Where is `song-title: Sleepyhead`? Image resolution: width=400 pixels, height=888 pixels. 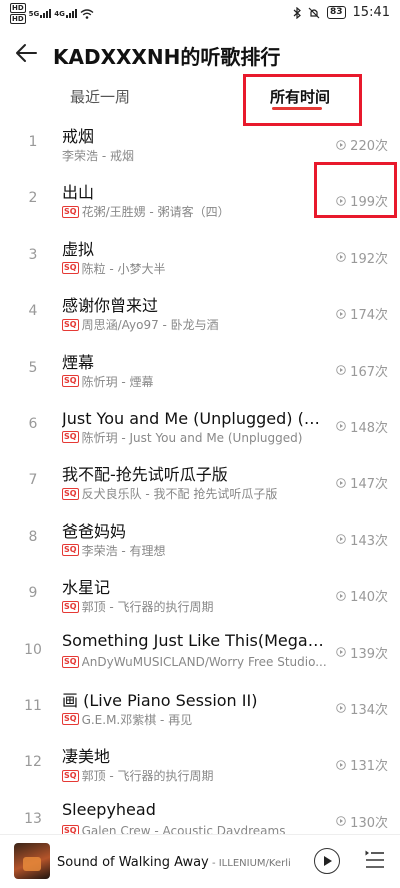
song-title: Sleepyhead is located at coordinates (109, 809).